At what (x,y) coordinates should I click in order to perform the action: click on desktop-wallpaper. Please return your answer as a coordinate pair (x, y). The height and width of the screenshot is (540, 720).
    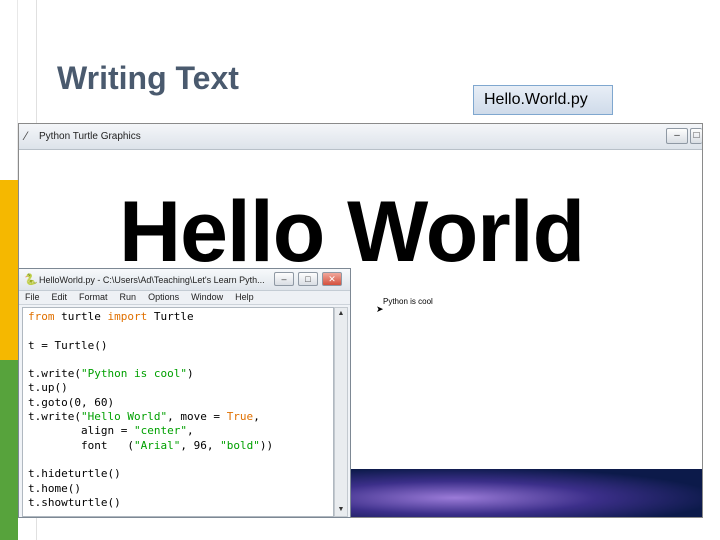
    Looking at the image, I should click on (525, 493).